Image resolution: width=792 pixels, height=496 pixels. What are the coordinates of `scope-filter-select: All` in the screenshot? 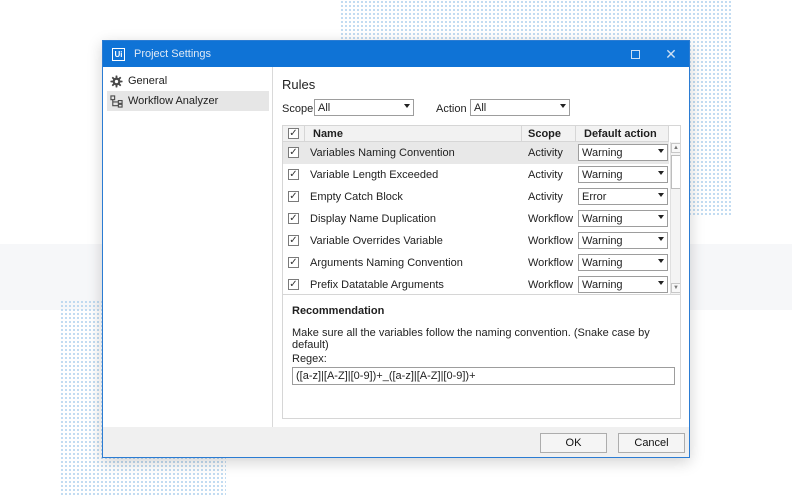 It's located at (364, 107).